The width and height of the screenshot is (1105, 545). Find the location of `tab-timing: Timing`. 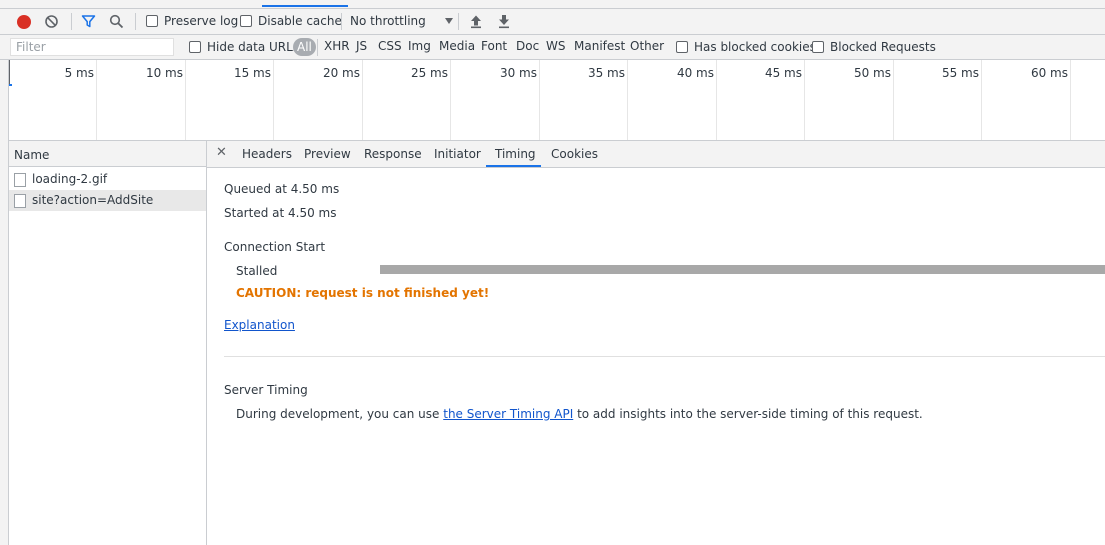

tab-timing: Timing is located at coordinates (515, 154).